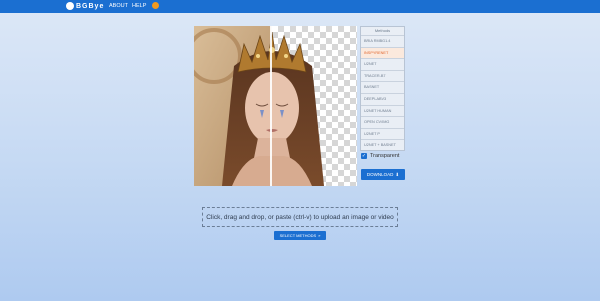 This screenshot has height=301, width=600. I want to click on method-item: U2NET P, so click(382, 133).